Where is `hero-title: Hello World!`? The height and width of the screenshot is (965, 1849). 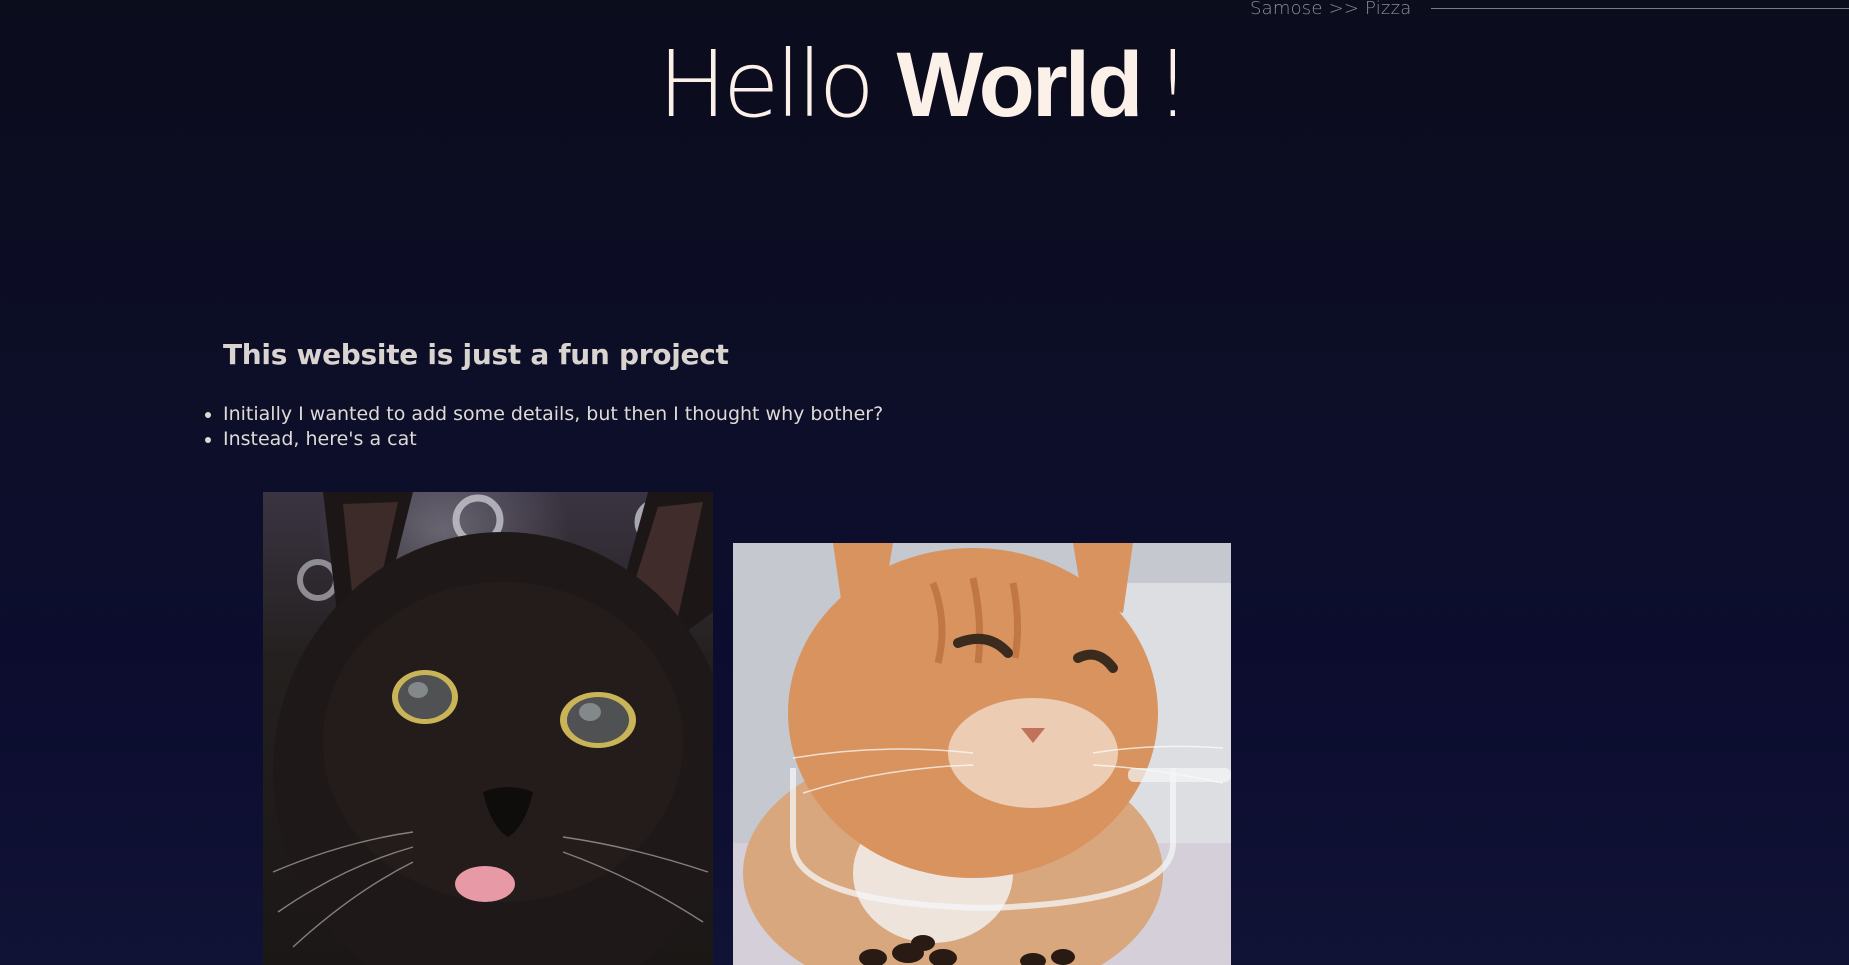
hero-title: Hello World! is located at coordinates (924, 85).